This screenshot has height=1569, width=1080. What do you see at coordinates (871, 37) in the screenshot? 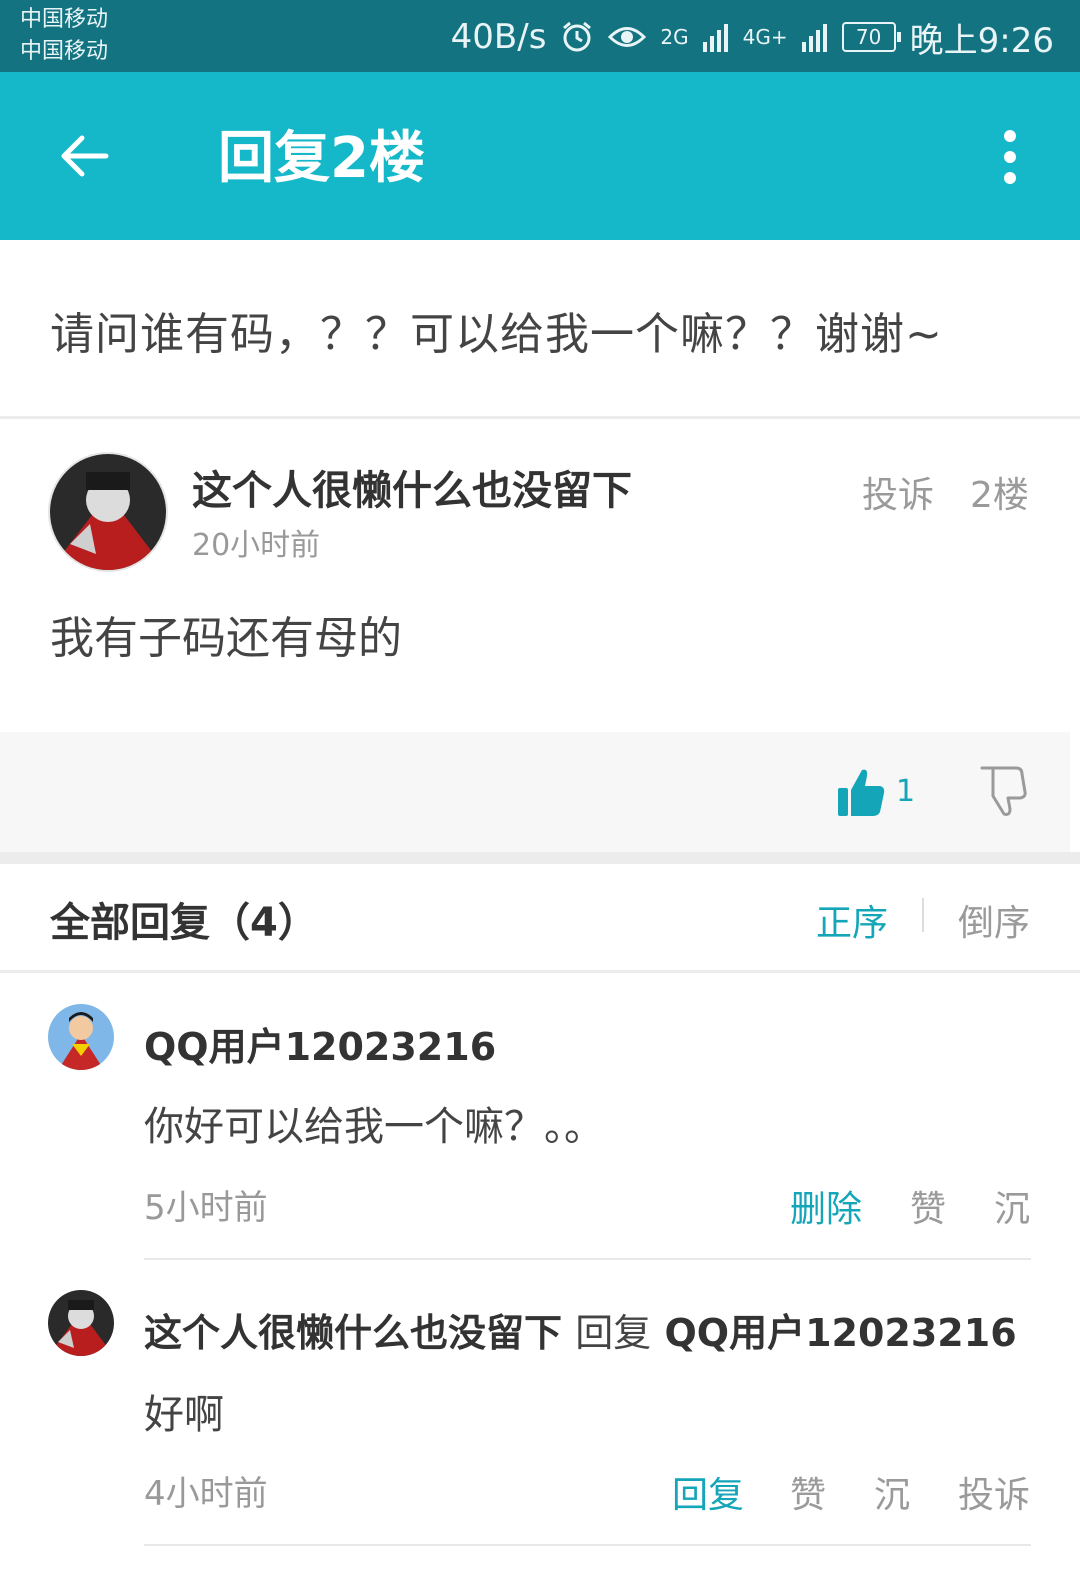
I see `battery-icon: 70` at bounding box center [871, 37].